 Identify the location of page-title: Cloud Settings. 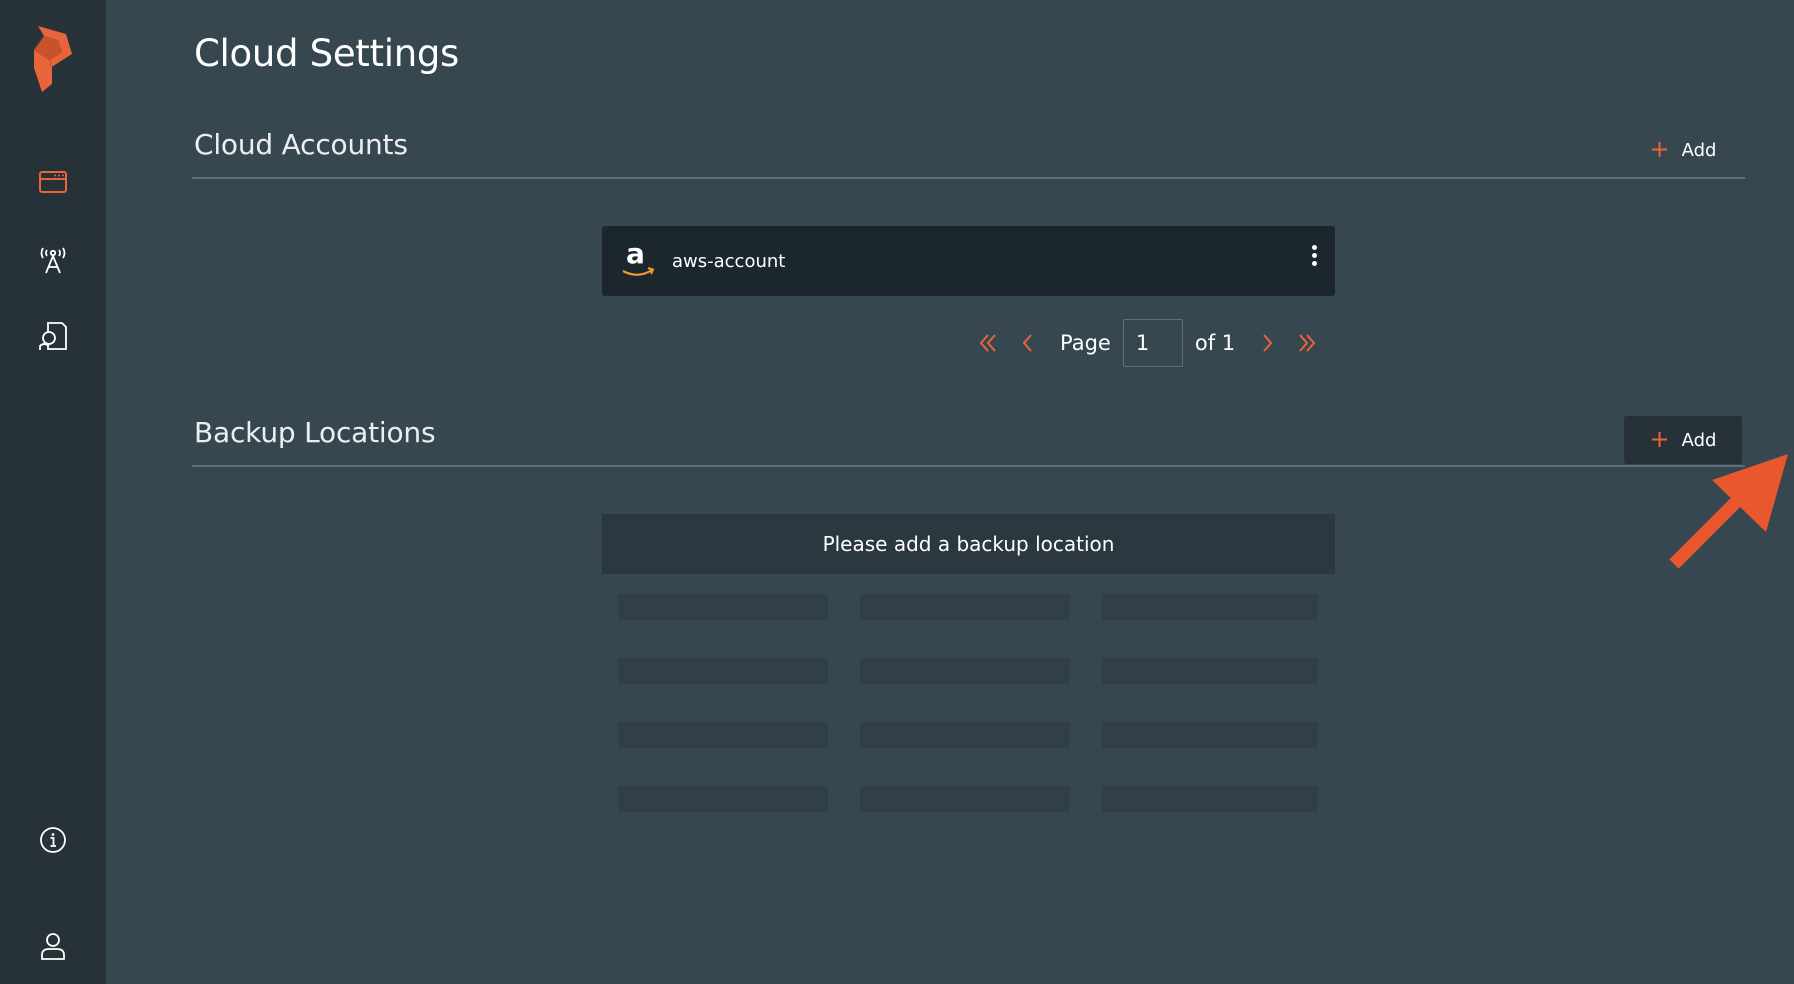
(327, 53).